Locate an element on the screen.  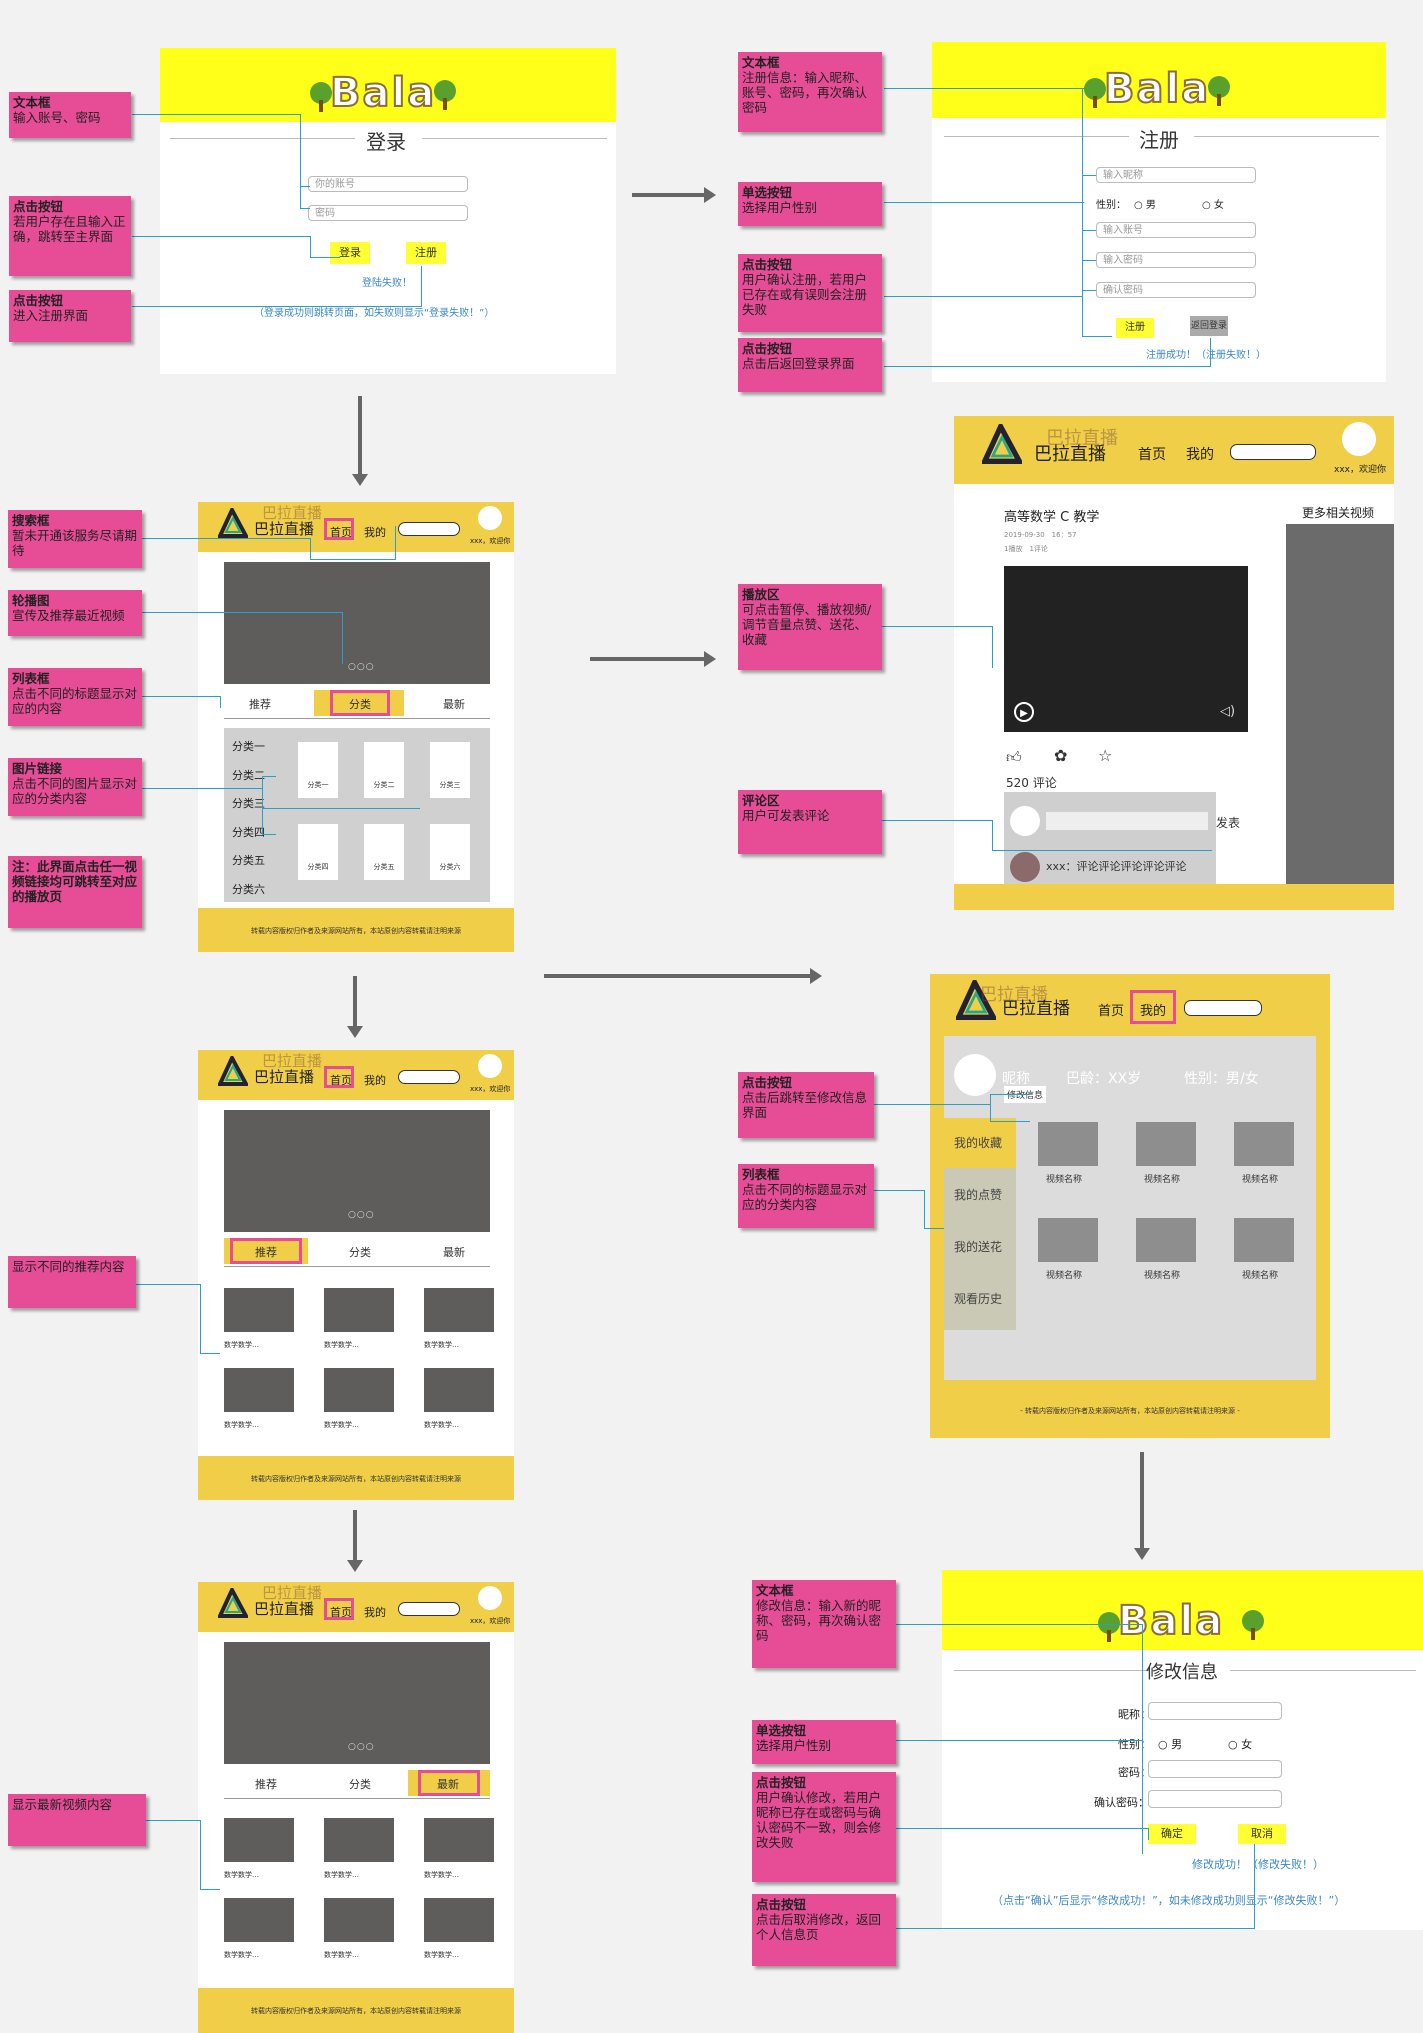
mine-menu-item: 我的送花 is located at coordinates (978, 1246).